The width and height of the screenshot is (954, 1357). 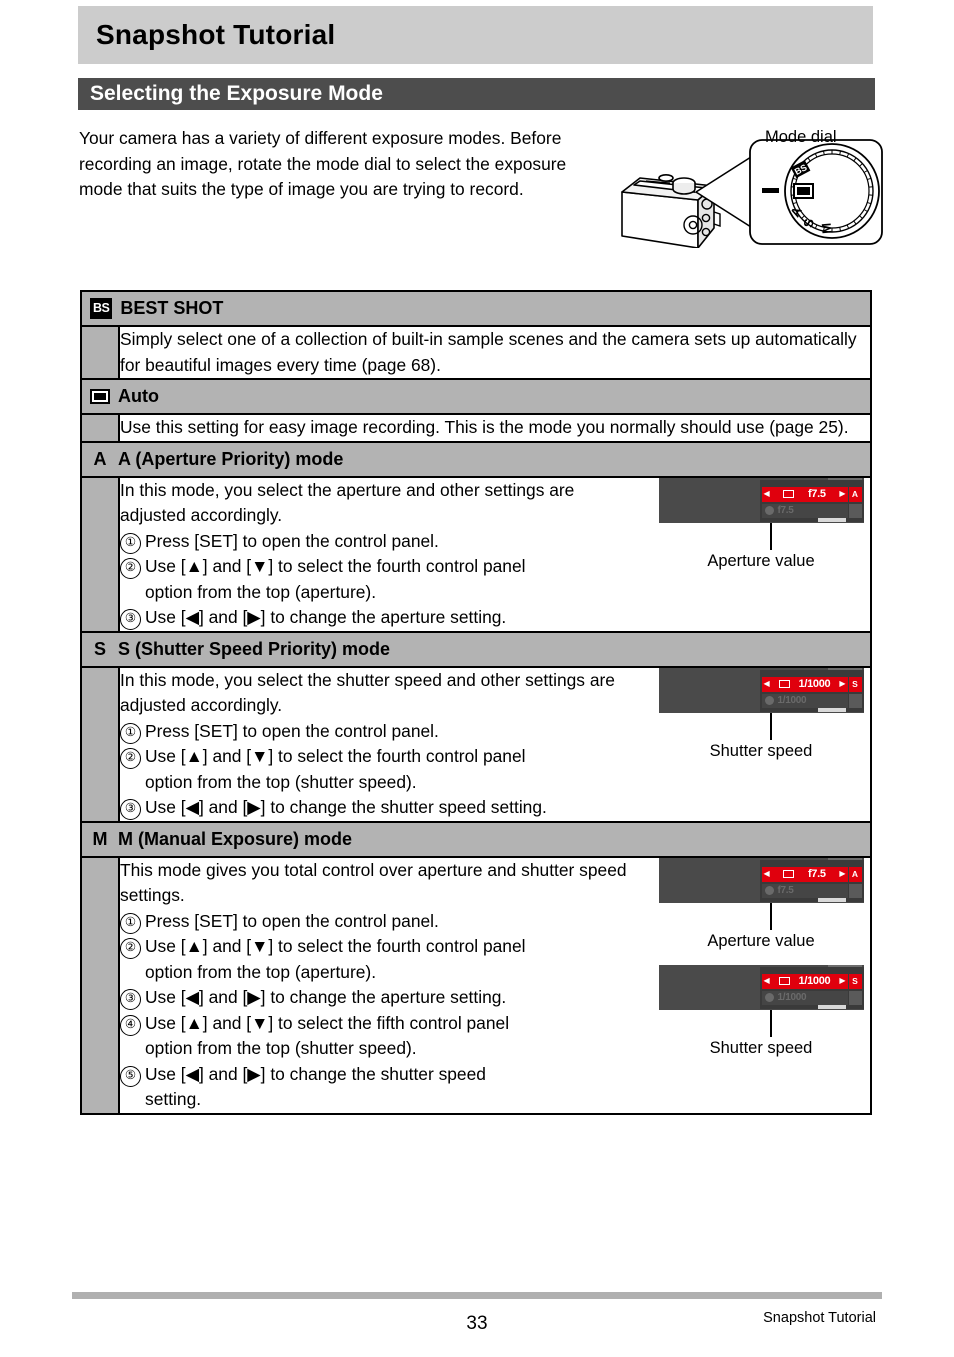 I want to click on mode-dial-figure: Mode dial BS A S M, so click(x=750, y=203).